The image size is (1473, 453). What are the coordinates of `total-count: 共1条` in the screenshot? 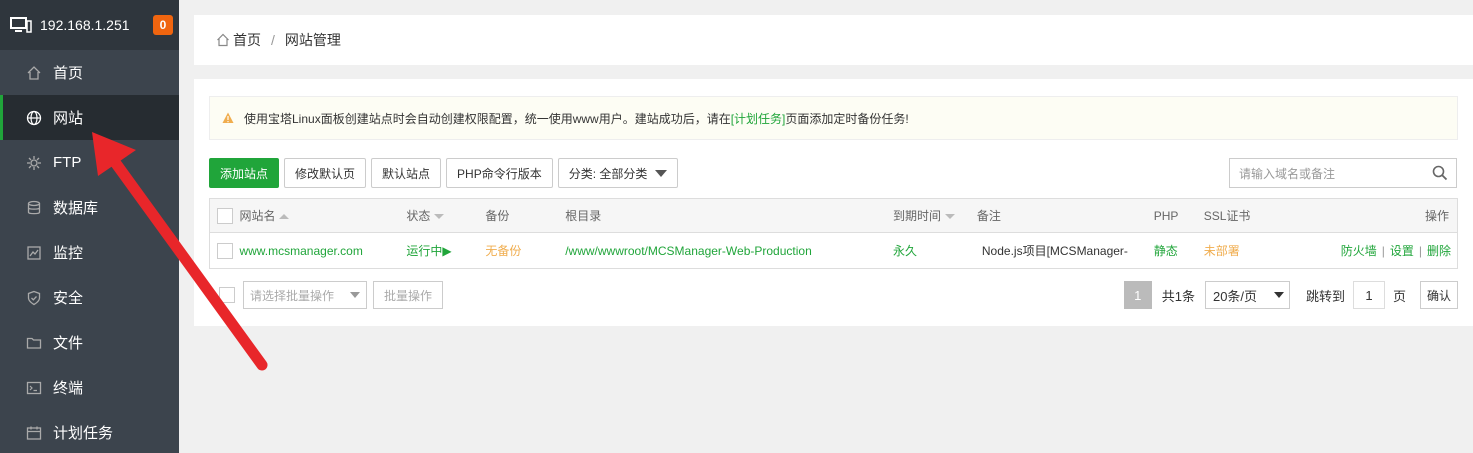 It's located at (1178, 296).